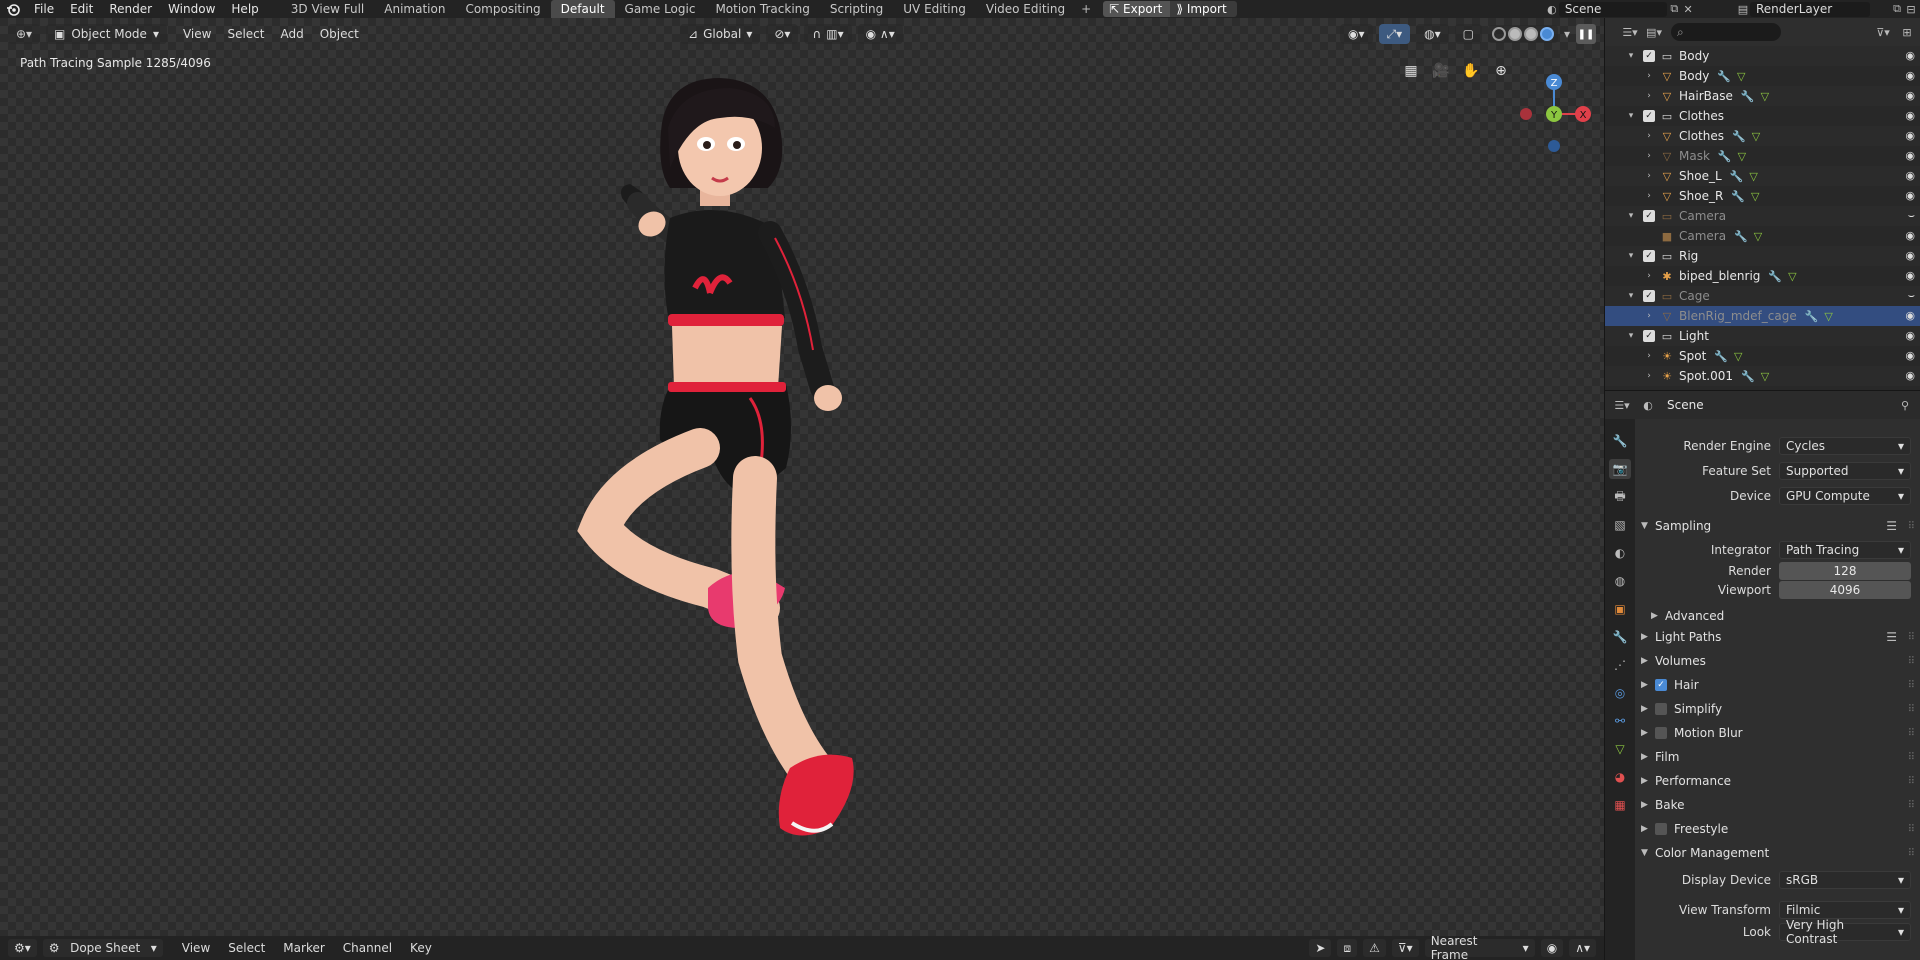  What do you see at coordinates (1762, 116) in the screenshot?
I see `outliner-collection-row: ▾ ✓ ▭ Clothes ◉` at bounding box center [1762, 116].